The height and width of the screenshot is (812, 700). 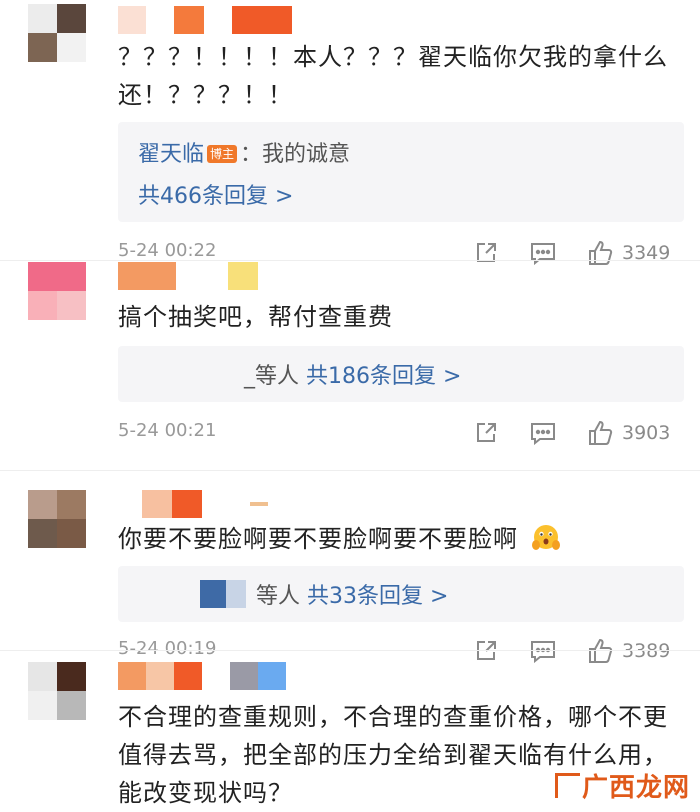 I want to click on like-count: 3903, so click(x=646, y=433).